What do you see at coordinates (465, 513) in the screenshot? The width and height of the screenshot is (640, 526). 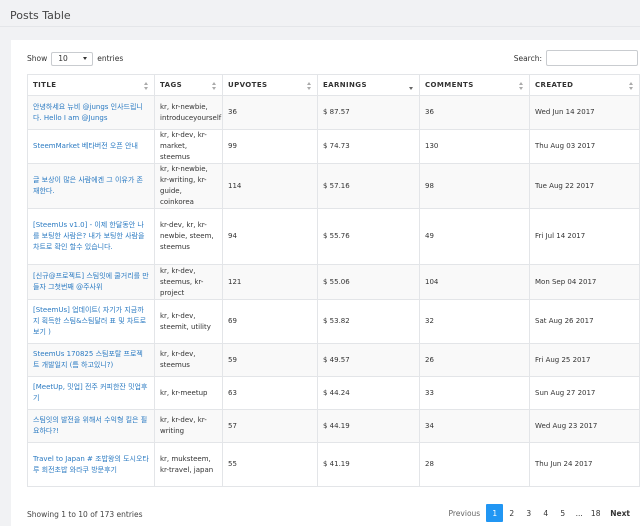 I see `previous-button: Previous` at bounding box center [465, 513].